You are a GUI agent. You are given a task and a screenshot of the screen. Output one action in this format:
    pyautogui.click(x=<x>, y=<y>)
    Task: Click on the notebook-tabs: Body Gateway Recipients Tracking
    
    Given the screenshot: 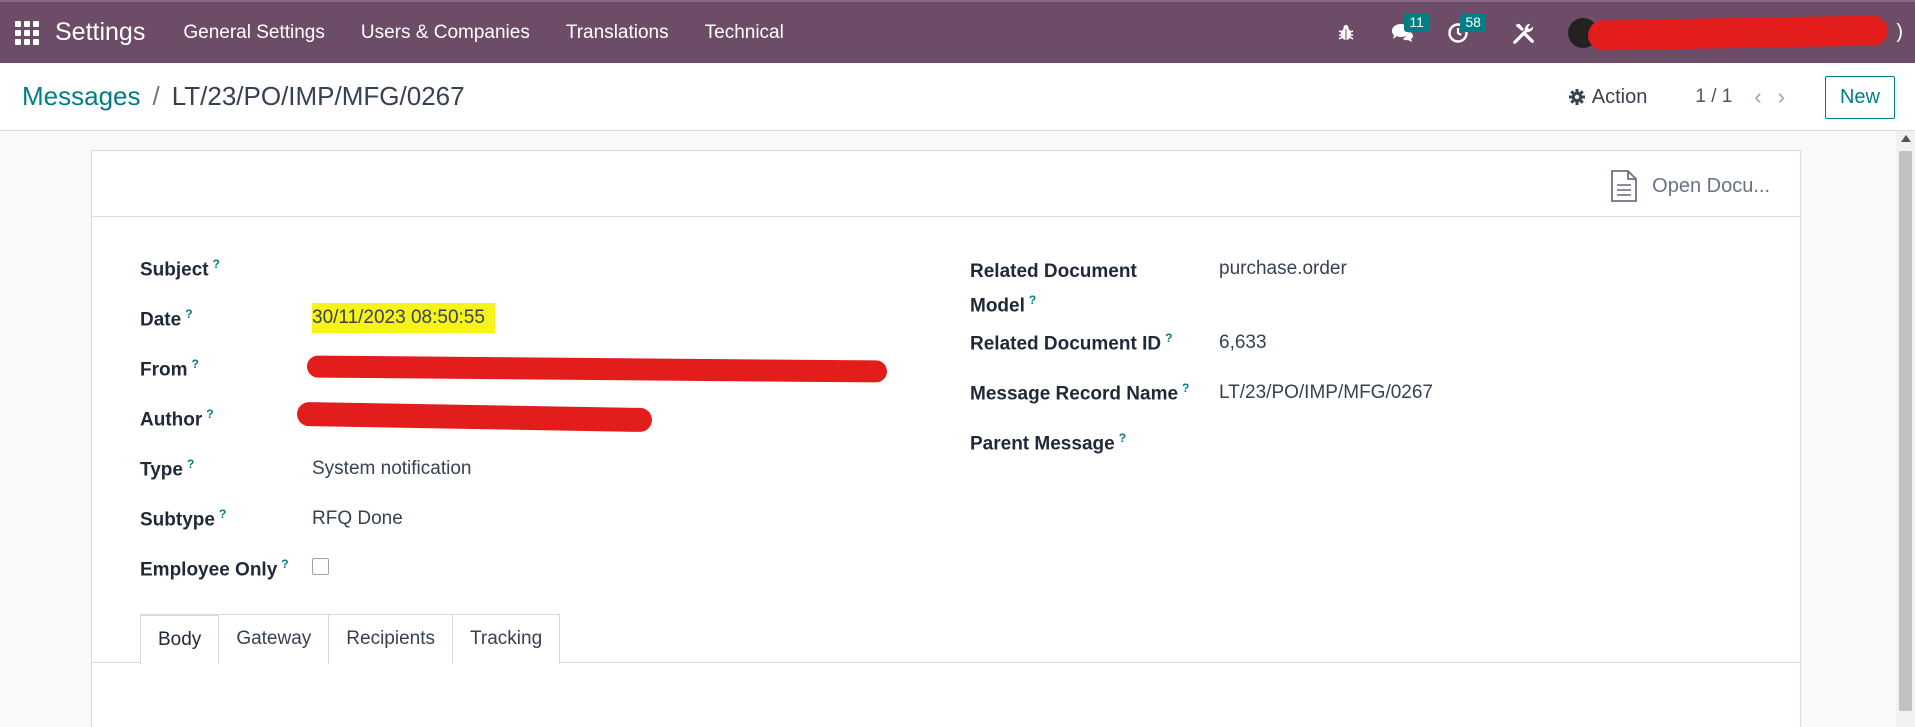 What is the action you would take?
    pyautogui.click(x=350, y=639)
    